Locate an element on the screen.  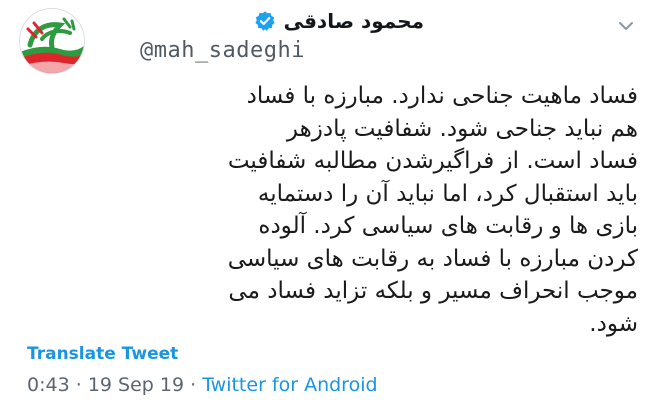
avatar-logo-icon is located at coordinates (52, 41).